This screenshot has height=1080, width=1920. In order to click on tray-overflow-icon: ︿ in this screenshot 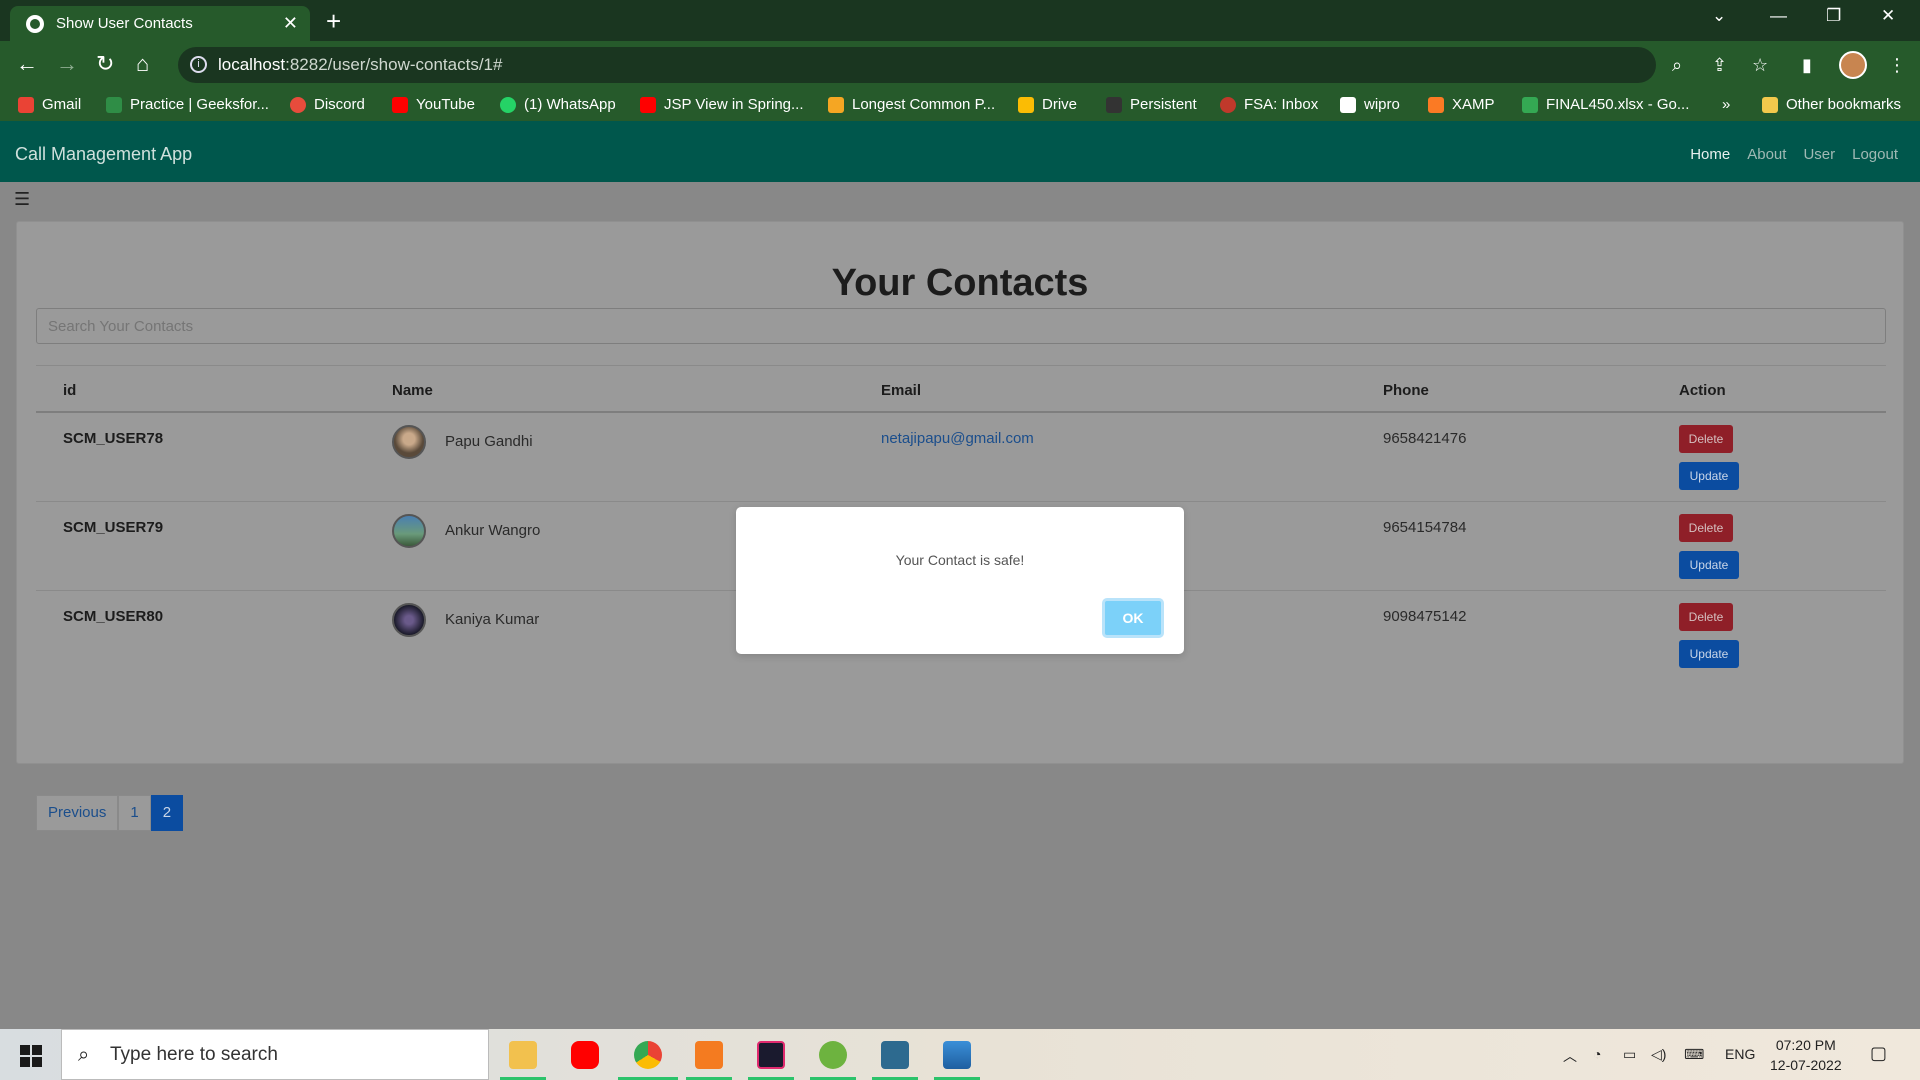, I will do `click(1570, 1056)`.